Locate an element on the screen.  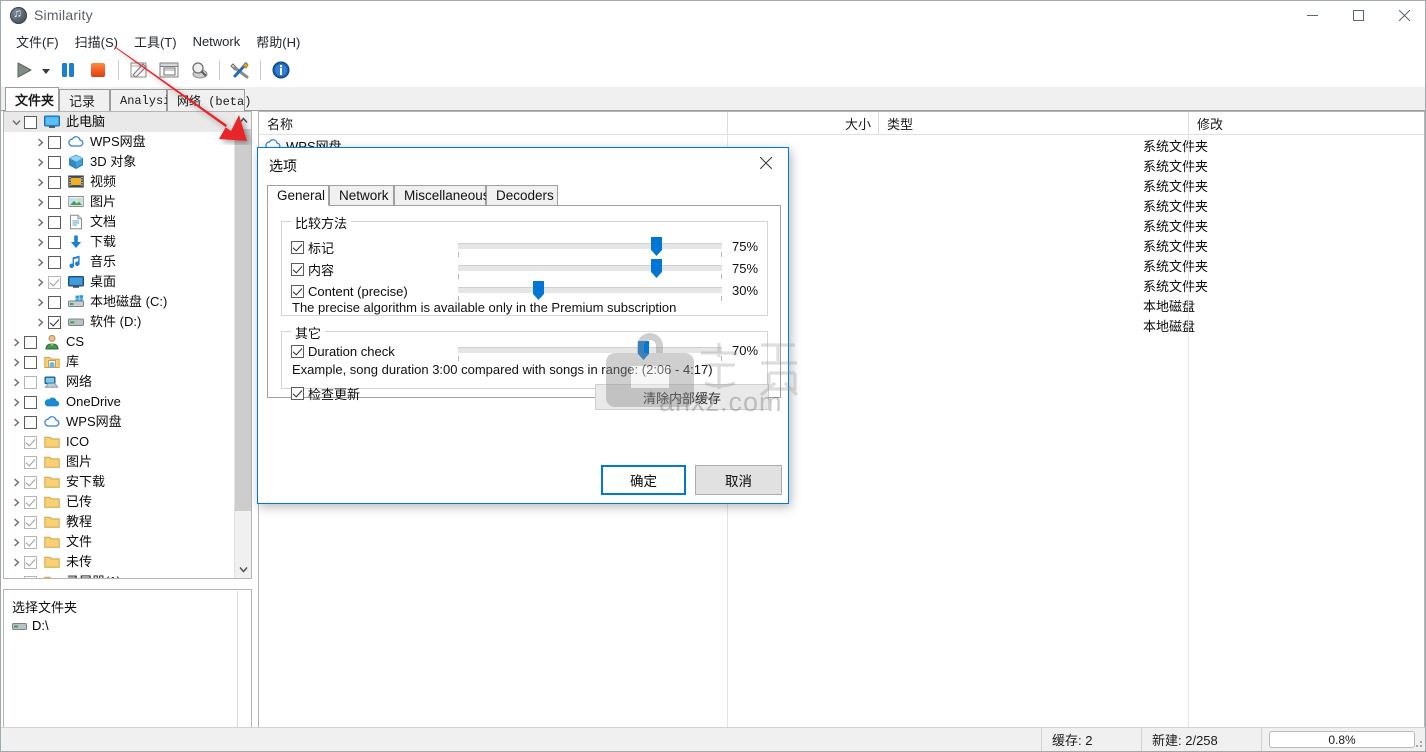
tree-item-23: 录屏器(1) is located at coordinates (120, 575).